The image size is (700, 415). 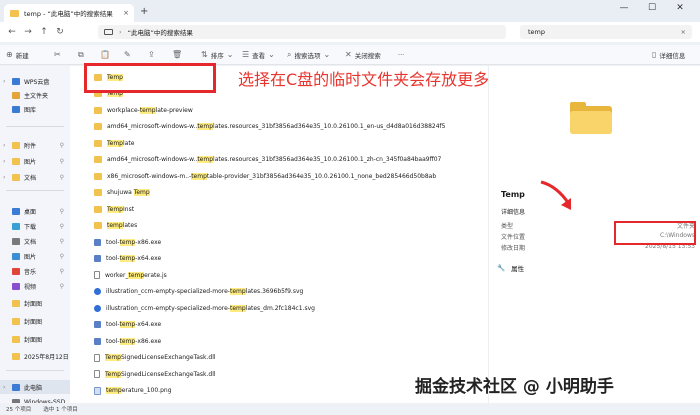 I want to click on details-name: Temp, so click(x=513, y=194).